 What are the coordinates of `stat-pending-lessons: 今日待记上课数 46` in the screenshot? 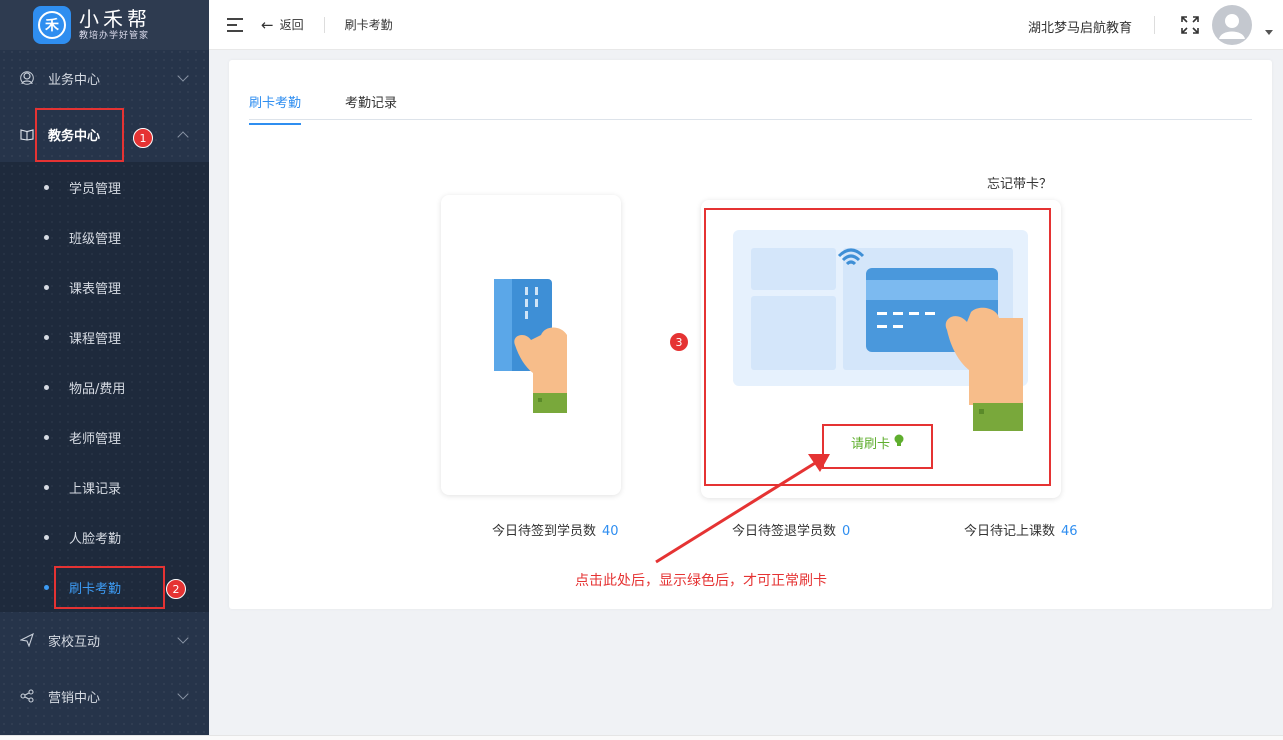 It's located at (1021, 529).